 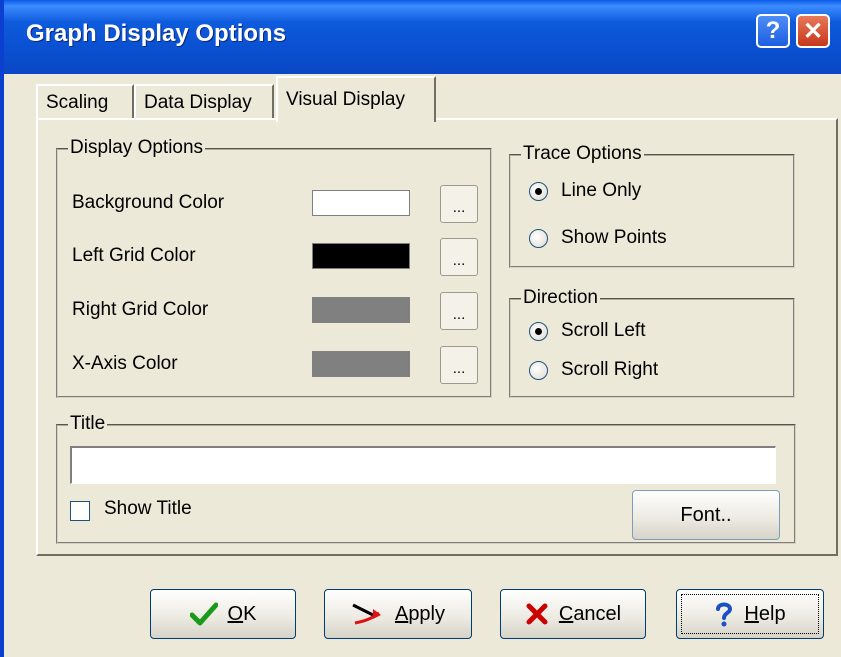 What do you see at coordinates (361, 203) in the screenshot?
I see `background-color-swatch` at bounding box center [361, 203].